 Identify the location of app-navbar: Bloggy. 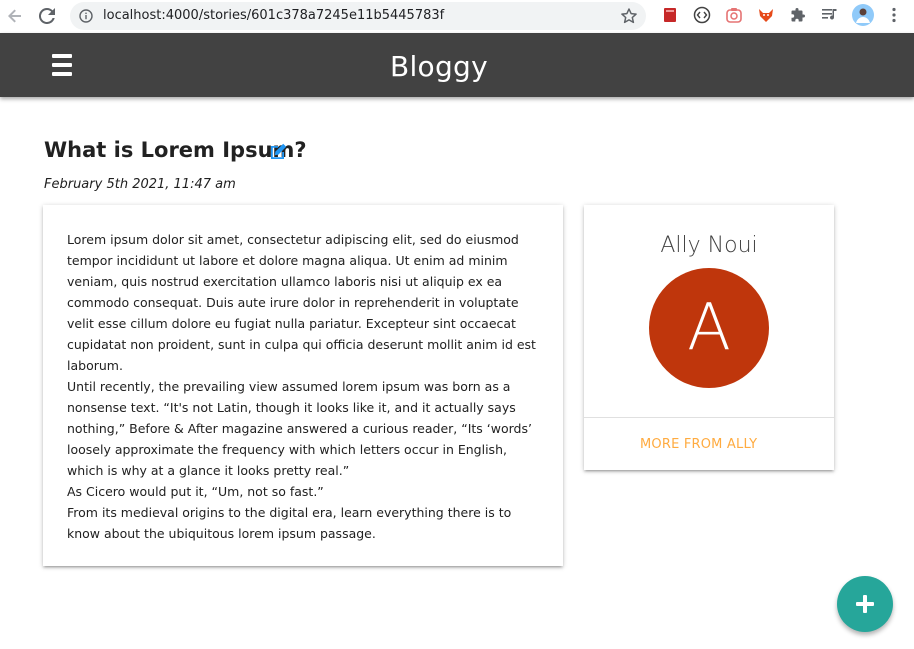
(457, 65).